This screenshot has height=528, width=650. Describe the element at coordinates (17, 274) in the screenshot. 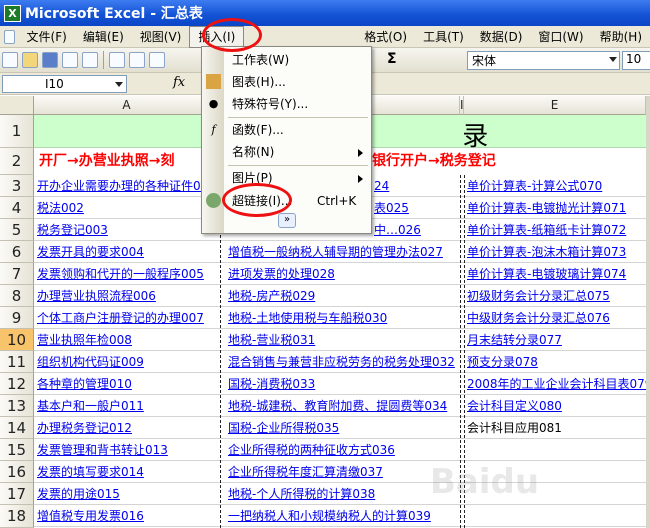

I see `row-header: 7` at that location.